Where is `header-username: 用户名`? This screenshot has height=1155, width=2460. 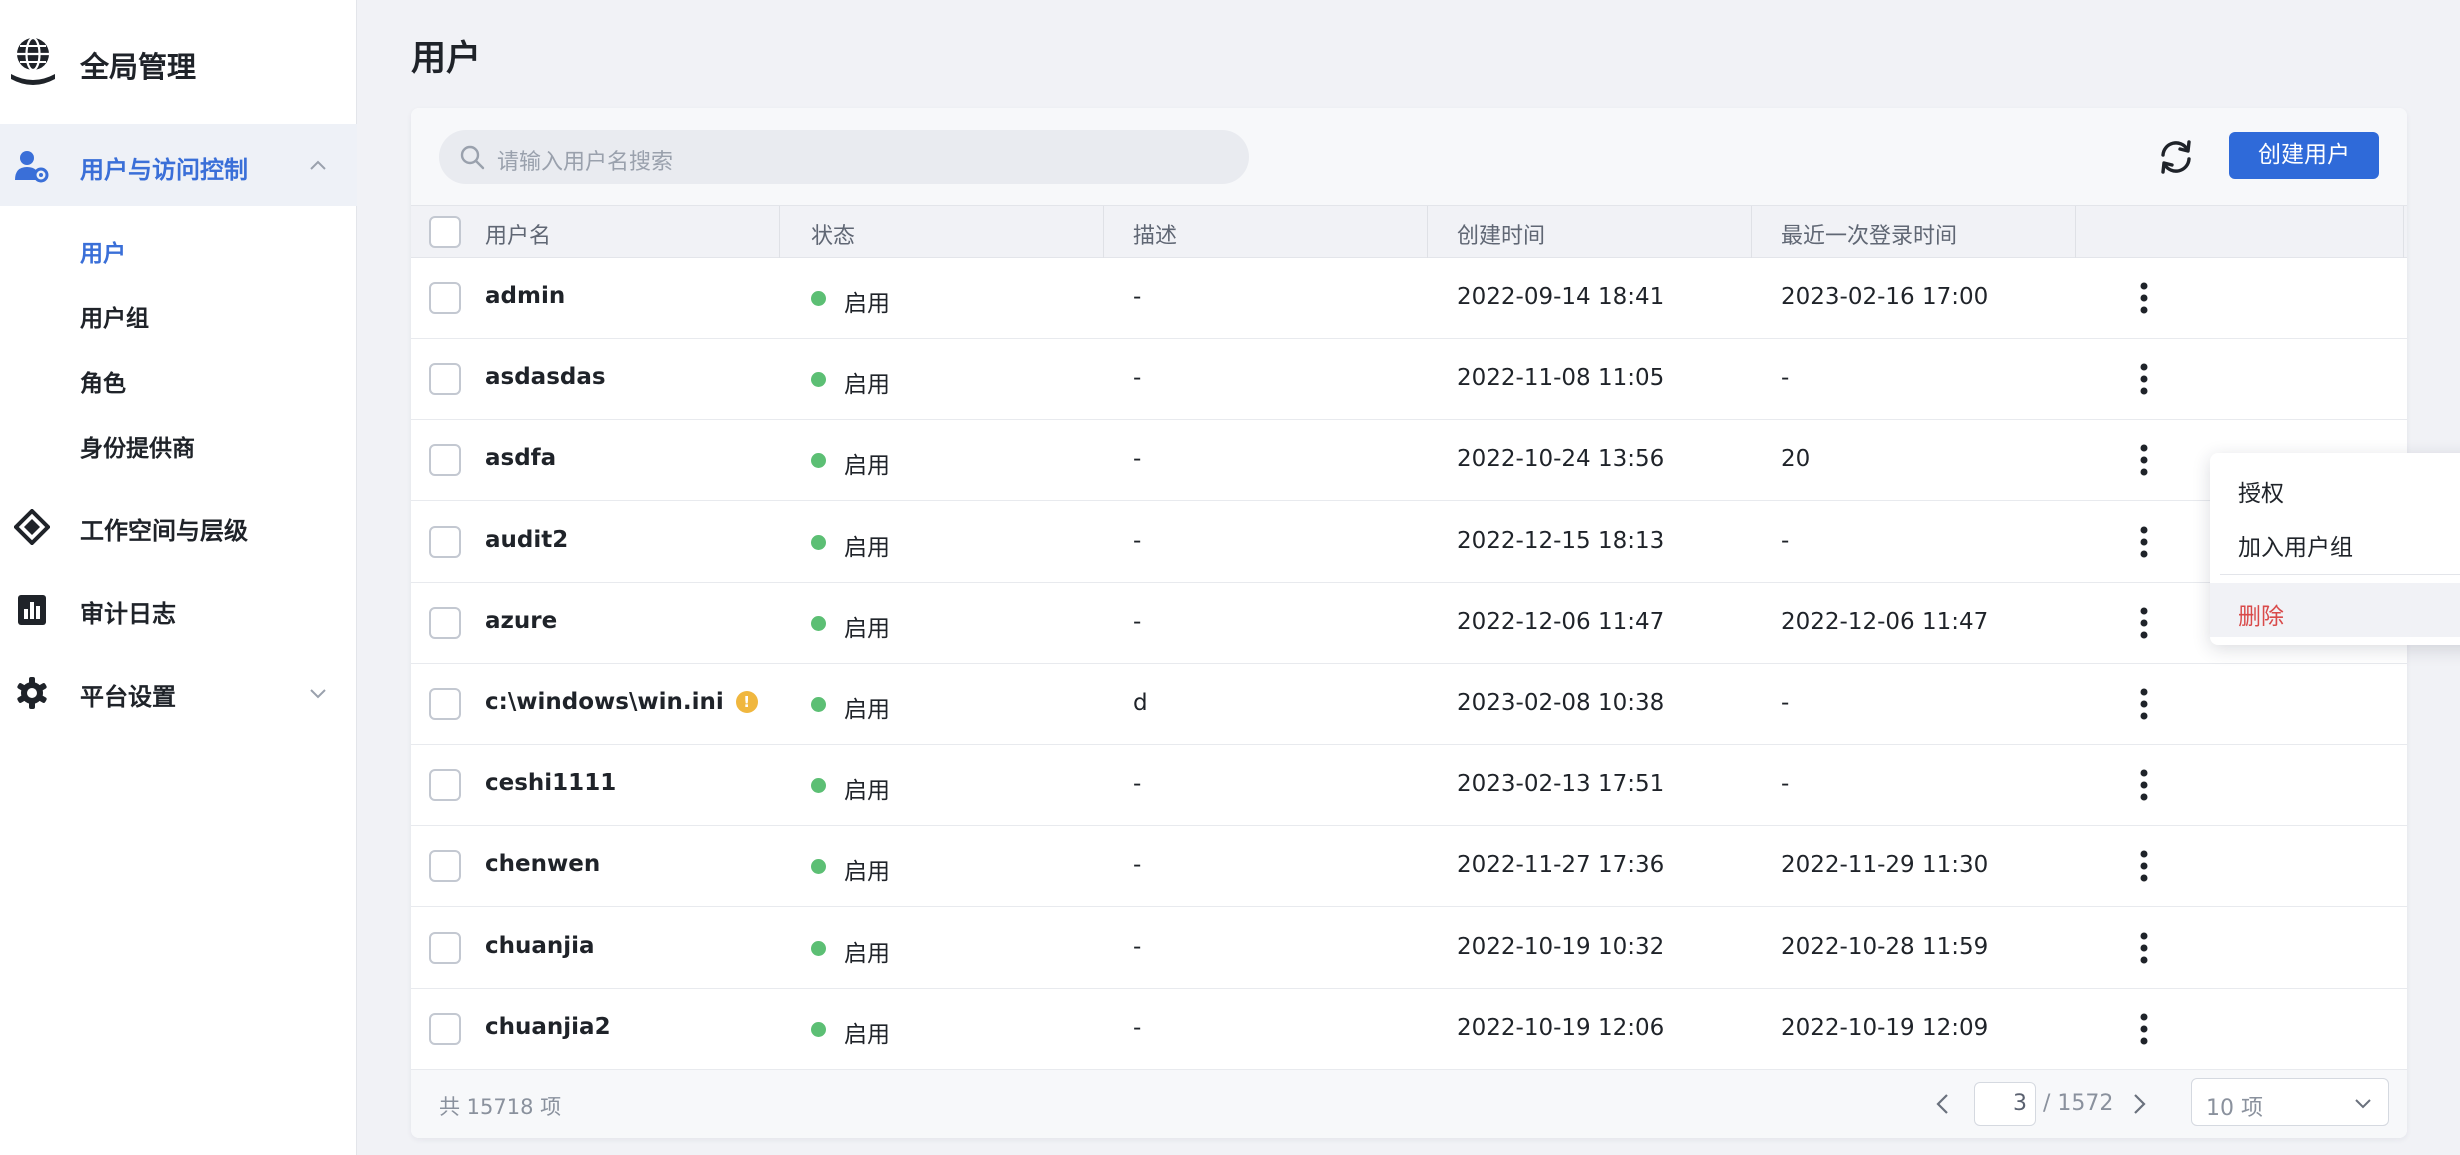
header-username: 用户名 is located at coordinates (518, 234).